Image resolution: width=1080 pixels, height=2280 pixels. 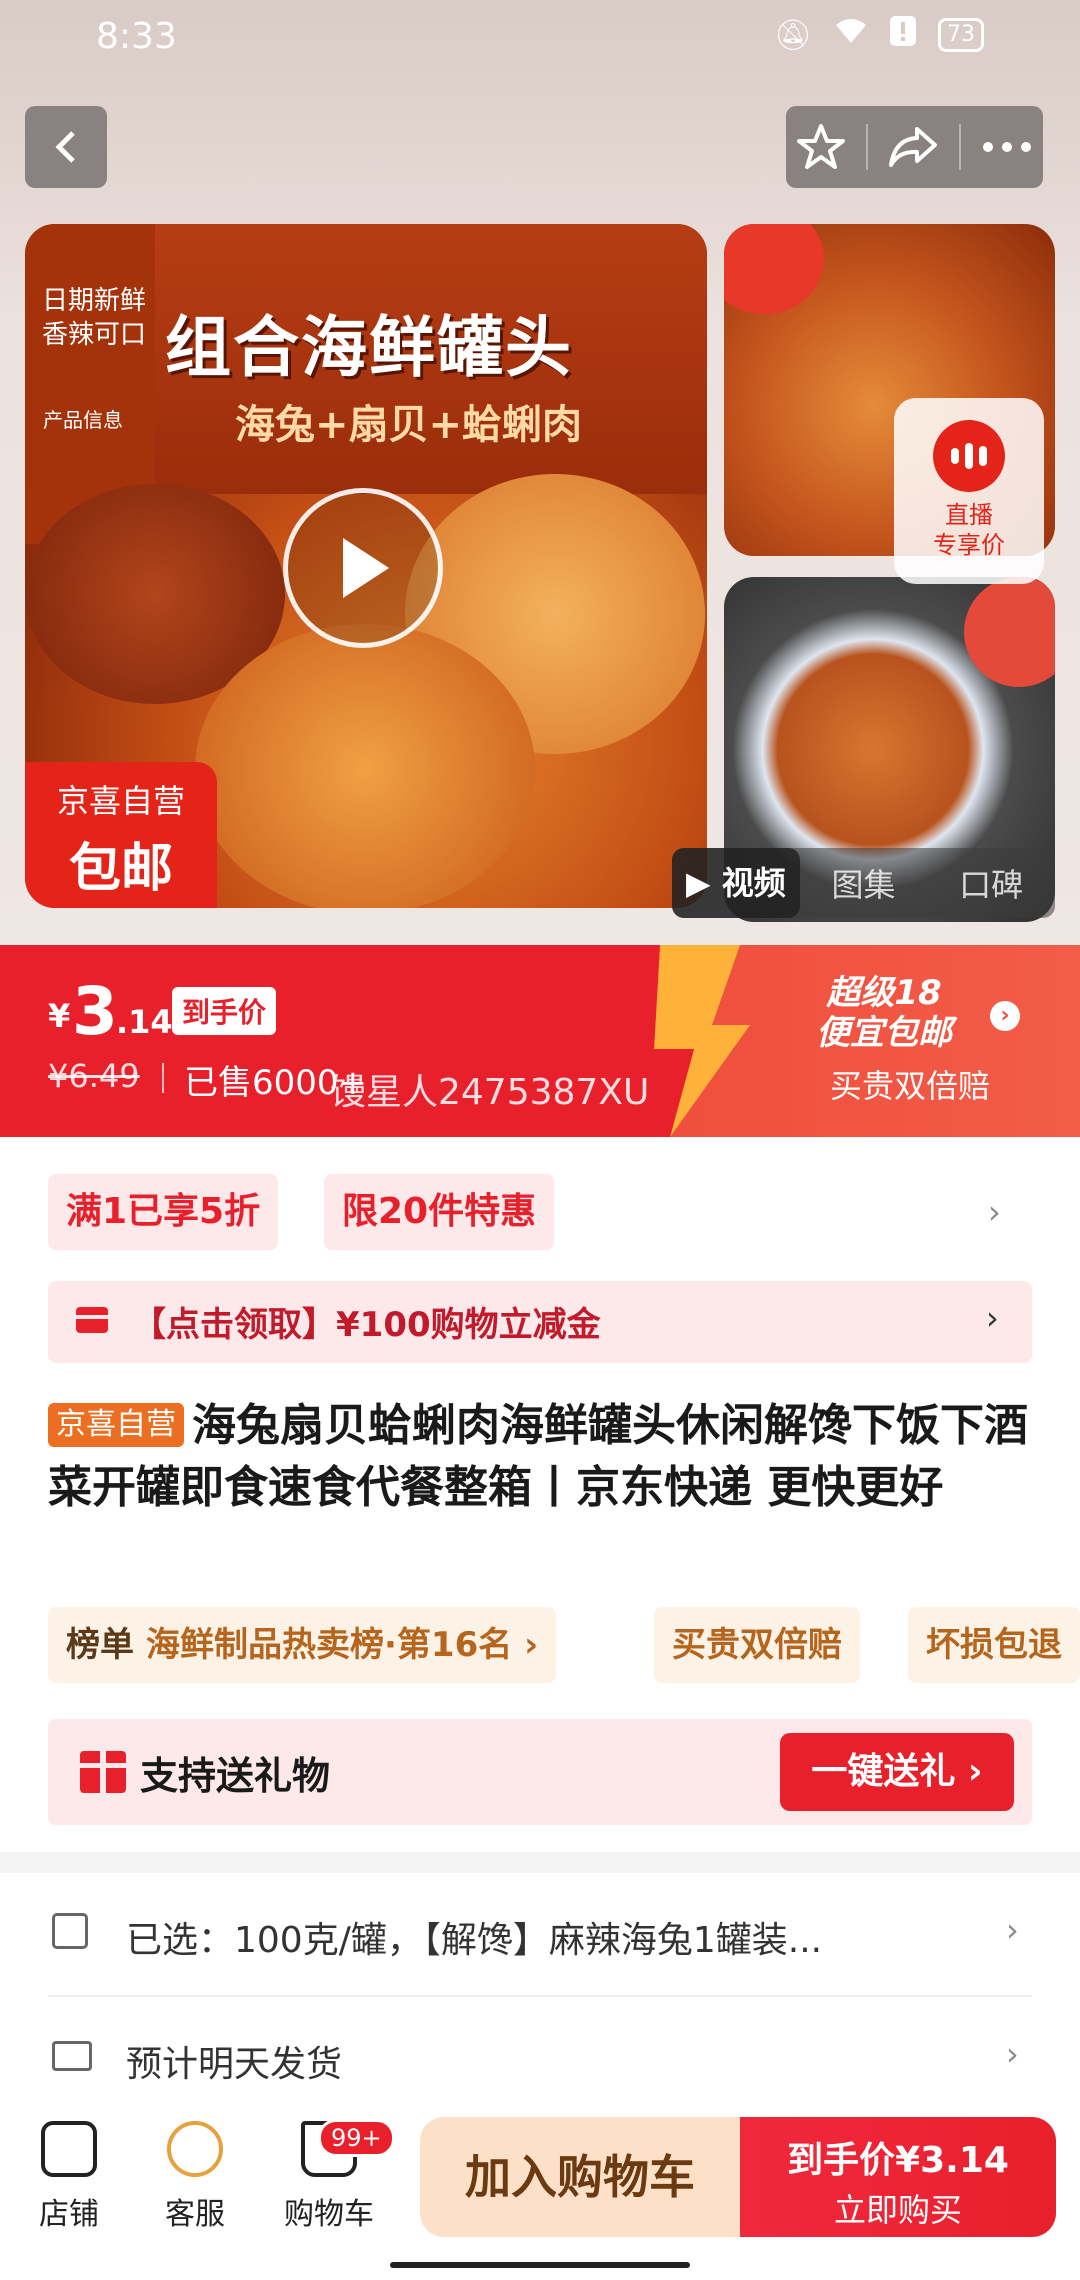 What do you see at coordinates (369, 347) in the screenshot?
I see `image-title: 组合海鲜罐头` at bounding box center [369, 347].